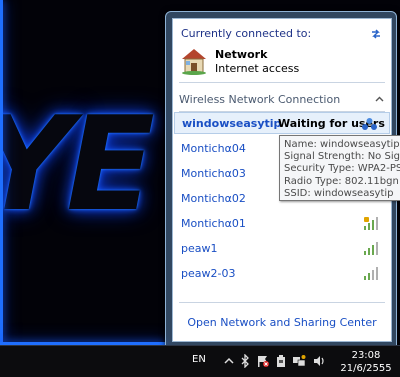  What do you see at coordinates (282, 322) in the screenshot?
I see `open-network-sharing-center-link: Open Network and Sharing Center` at bounding box center [282, 322].